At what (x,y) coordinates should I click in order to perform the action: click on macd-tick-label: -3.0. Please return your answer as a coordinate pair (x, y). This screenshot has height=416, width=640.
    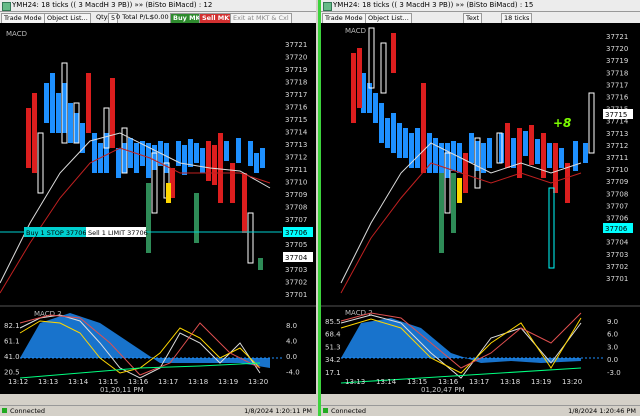
    Looking at the image, I should click on (614, 373).